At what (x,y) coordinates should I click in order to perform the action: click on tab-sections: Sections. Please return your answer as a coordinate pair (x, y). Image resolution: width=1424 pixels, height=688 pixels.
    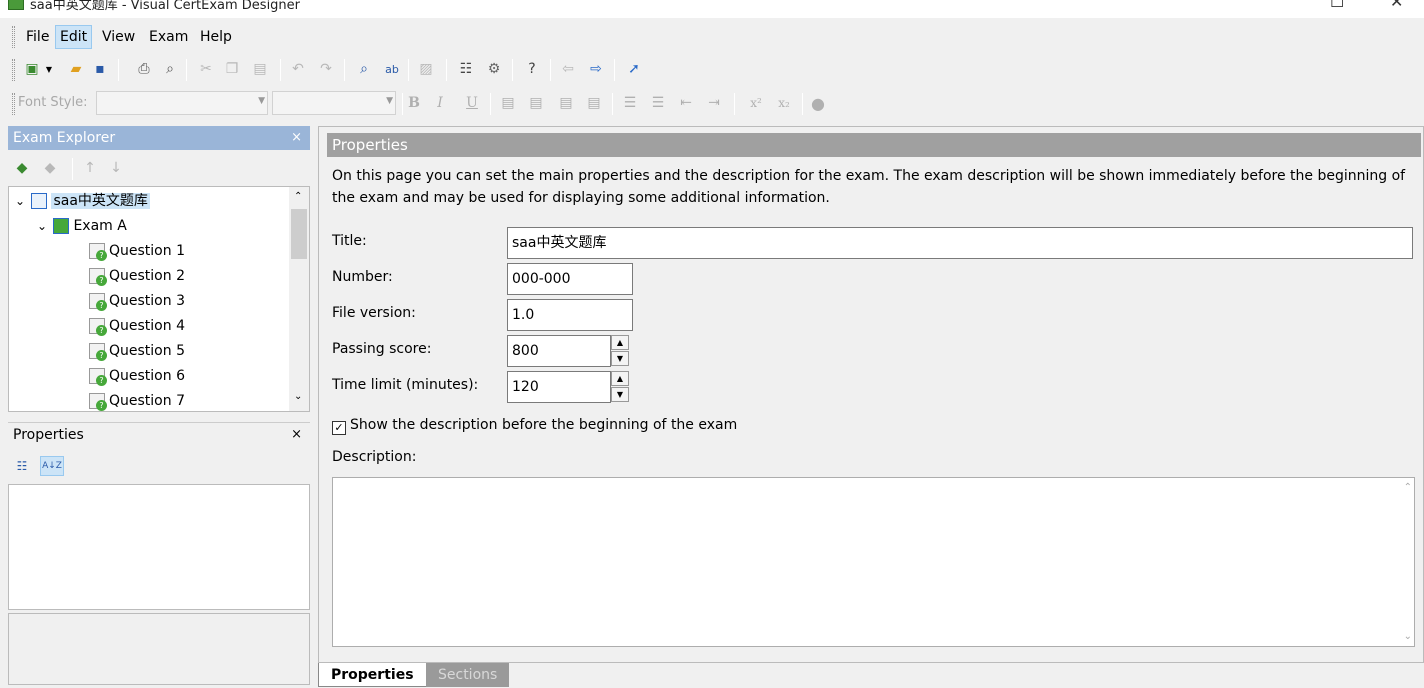
    Looking at the image, I should click on (468, 675).